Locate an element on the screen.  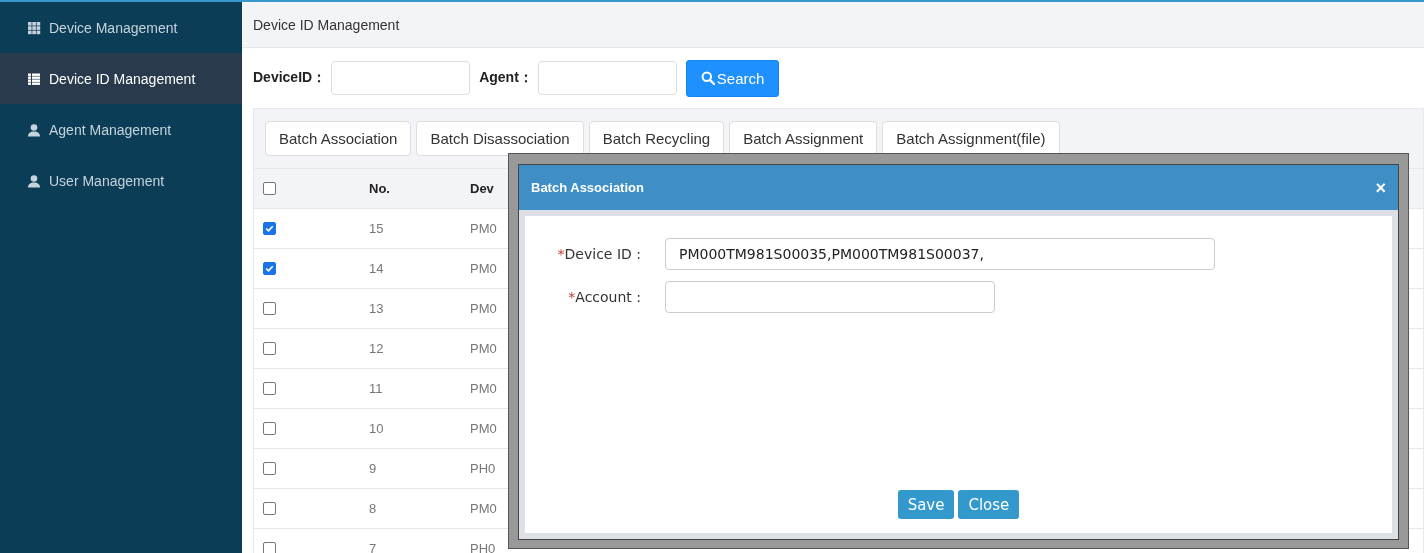
table-cell: 13 is located at coordinates (376, 308).